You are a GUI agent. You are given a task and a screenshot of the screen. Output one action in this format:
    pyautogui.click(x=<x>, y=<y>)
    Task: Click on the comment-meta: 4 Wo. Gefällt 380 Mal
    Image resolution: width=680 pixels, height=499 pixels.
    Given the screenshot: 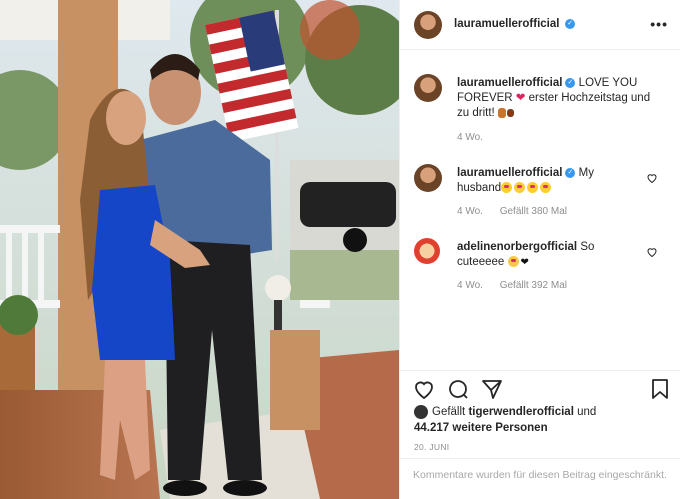 What is the action you would take?
    pyautogui.click(x=519, y=211)
    